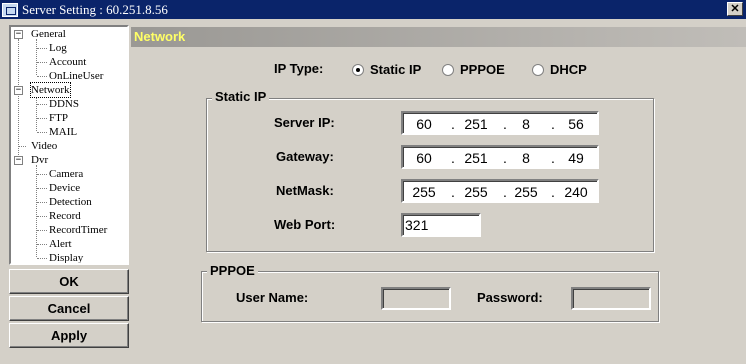 This screenshot has width=746, height=364. Describe the element at coordinates (44, 146) in the screenshot. I see `tree-item-label: Video` at that location.